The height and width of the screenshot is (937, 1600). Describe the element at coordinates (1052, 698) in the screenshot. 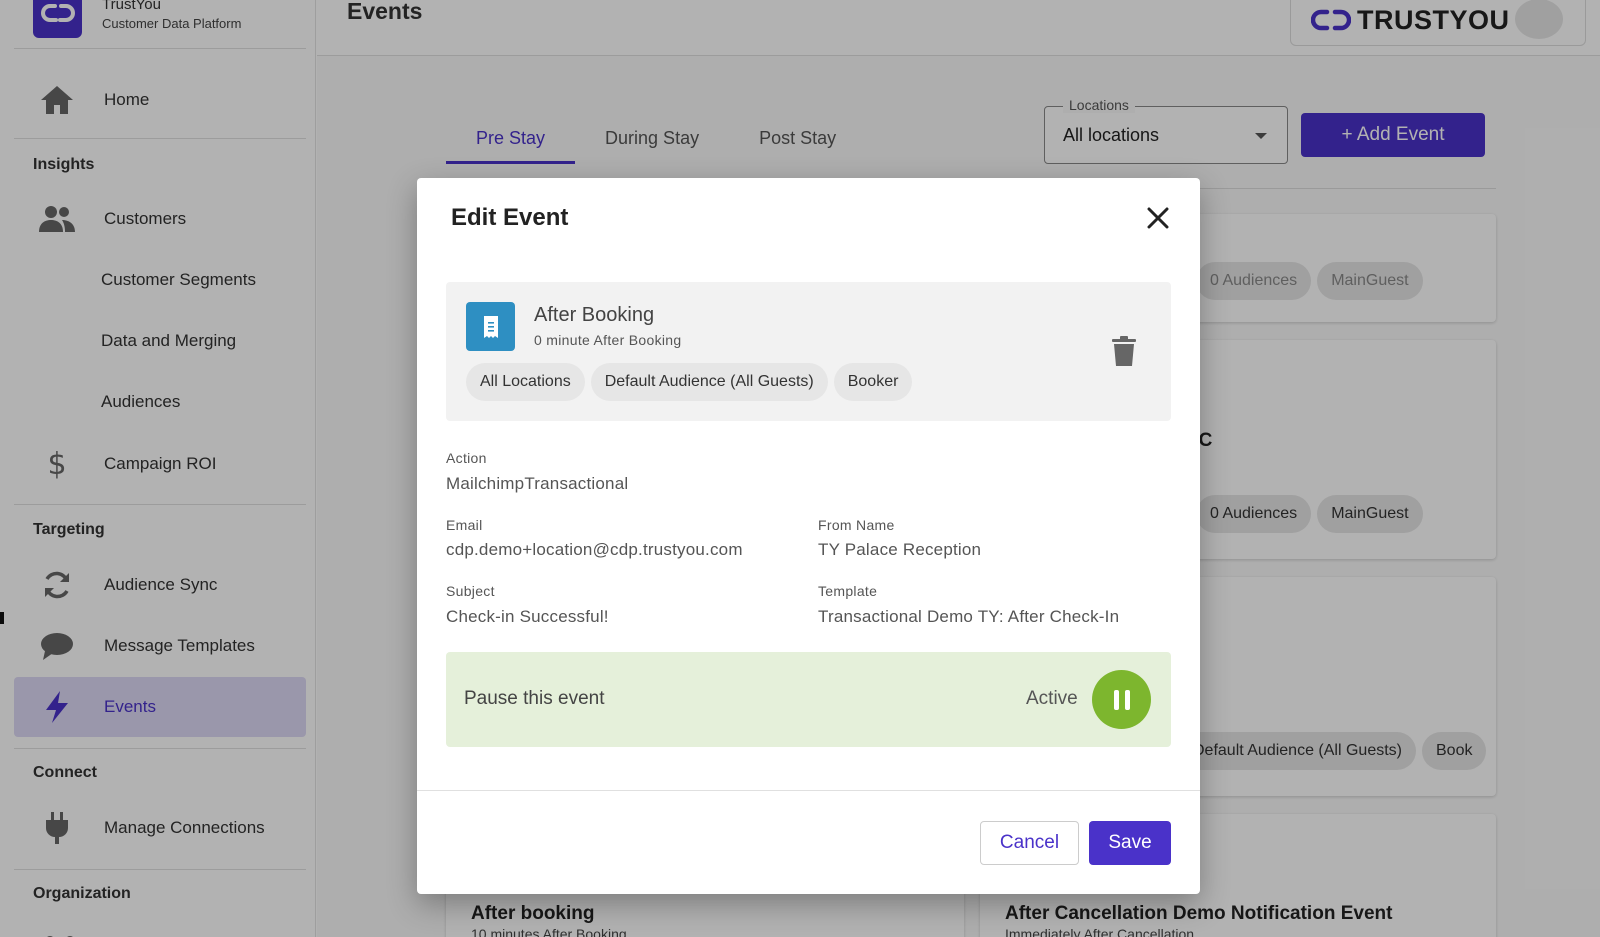

I see `status-badge: Active` at that location.